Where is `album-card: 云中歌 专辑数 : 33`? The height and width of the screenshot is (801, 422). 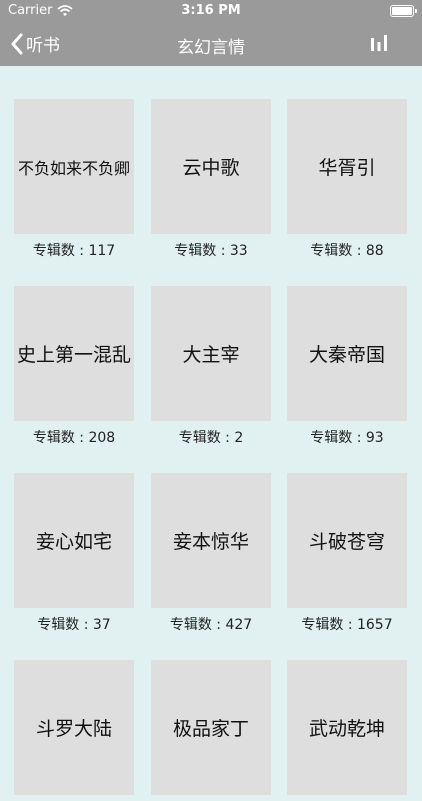 album-card: 云中歌 专辑数 : 33 is located at coordinates (211, 179).